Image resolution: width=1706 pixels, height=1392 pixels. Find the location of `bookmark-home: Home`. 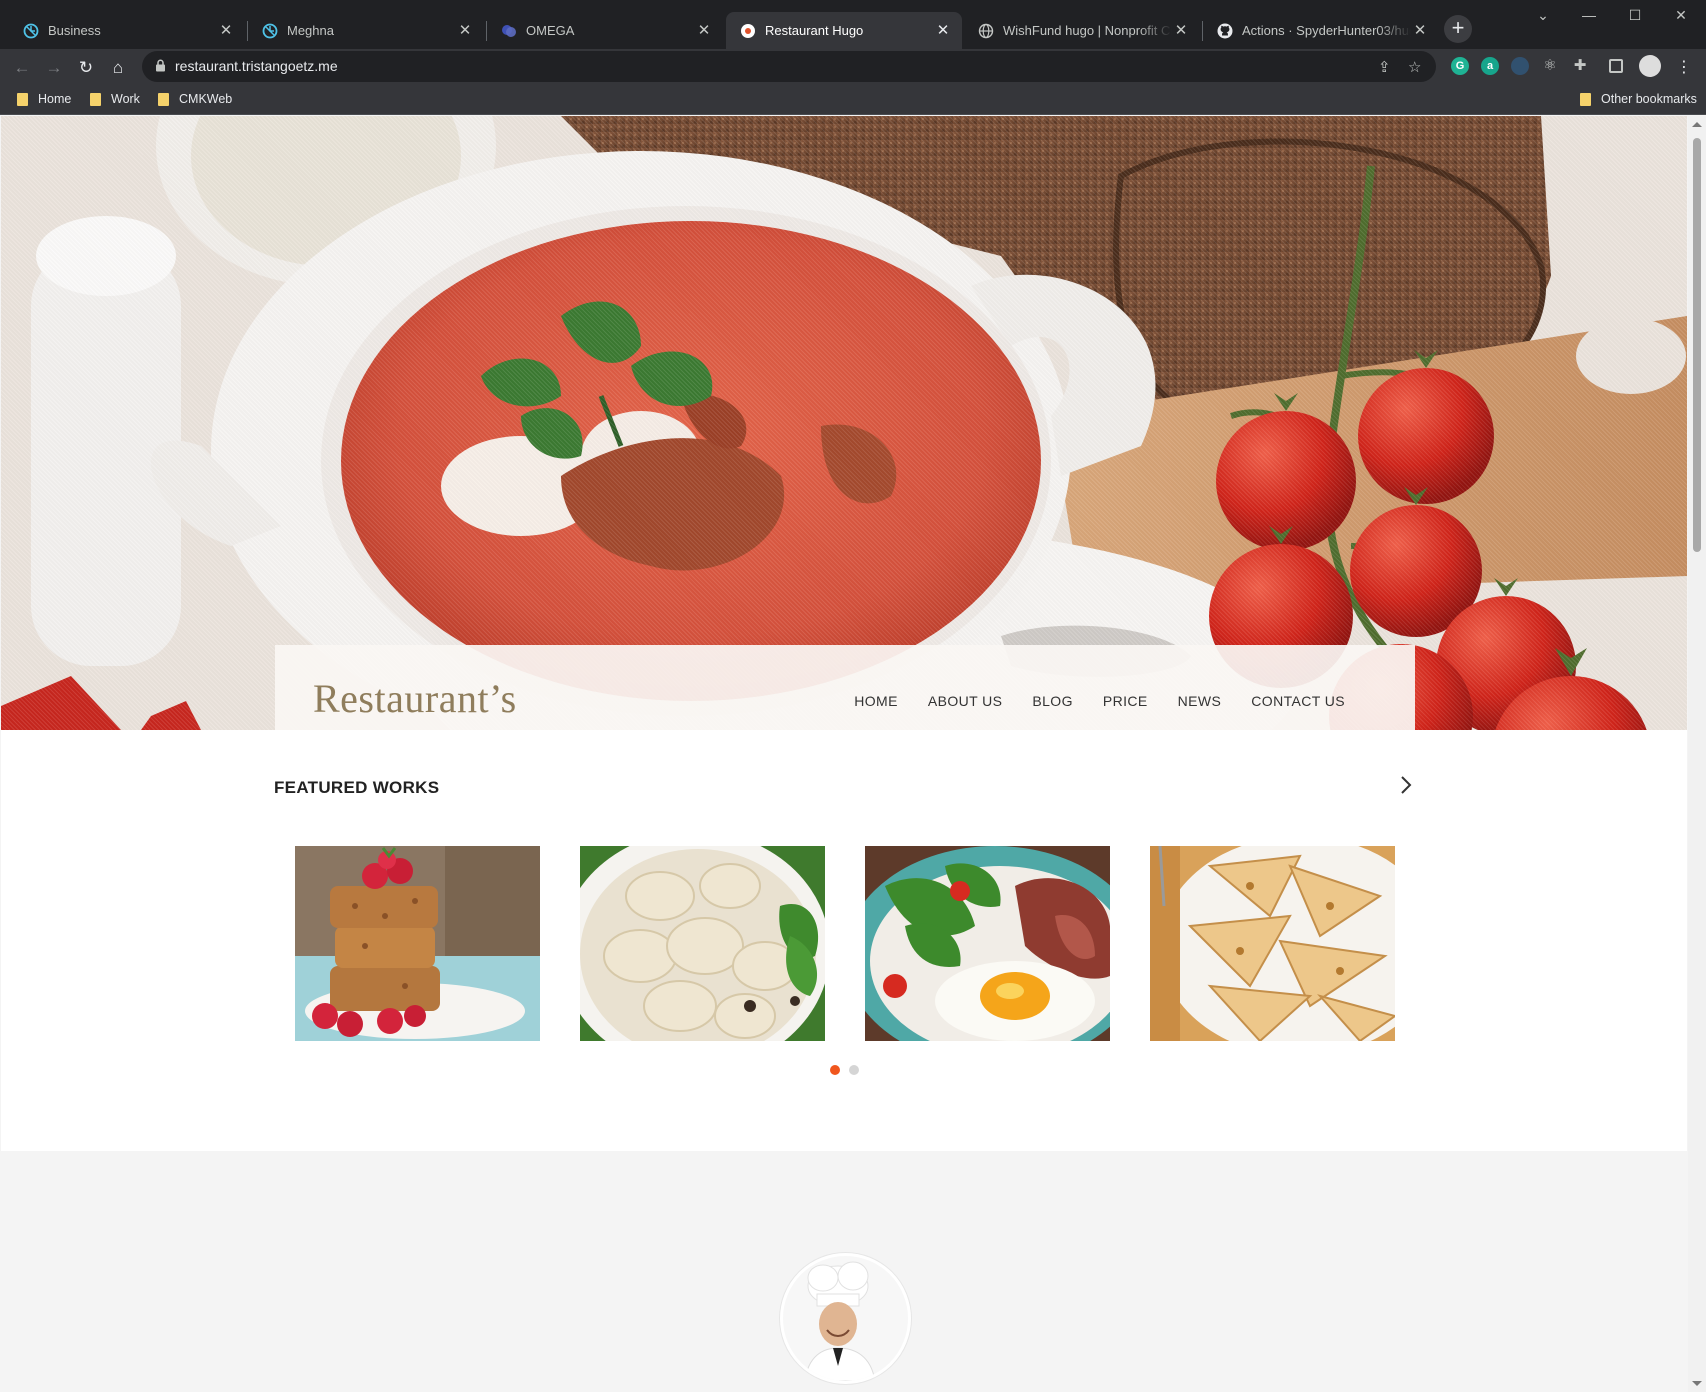

bookmark-home: Home is located at coordinates (44, 99).